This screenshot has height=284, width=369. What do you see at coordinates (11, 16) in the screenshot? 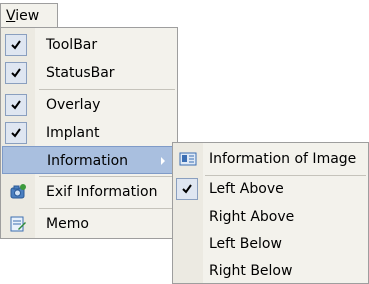
I see `view-mnemonic: V` at bounding box center [11, 16].